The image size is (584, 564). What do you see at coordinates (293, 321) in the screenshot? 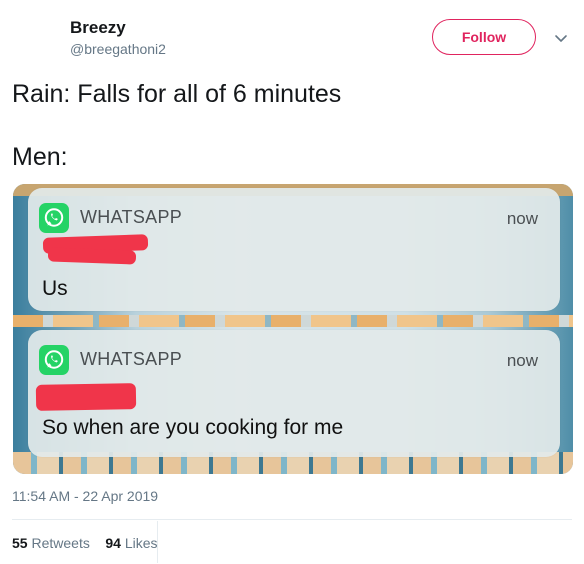
I see `building-mid-strip` at bounding box center [293, 321].